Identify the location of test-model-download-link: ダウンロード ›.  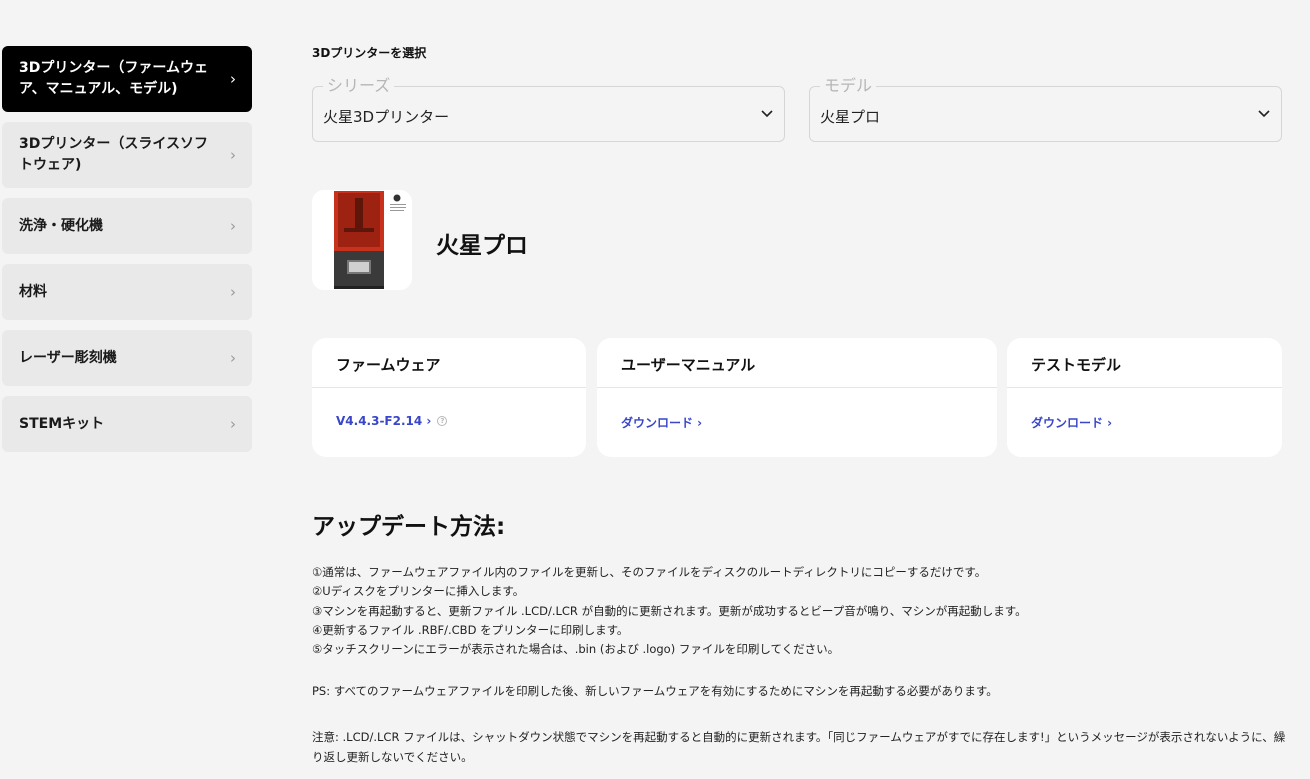
(1071, 422).